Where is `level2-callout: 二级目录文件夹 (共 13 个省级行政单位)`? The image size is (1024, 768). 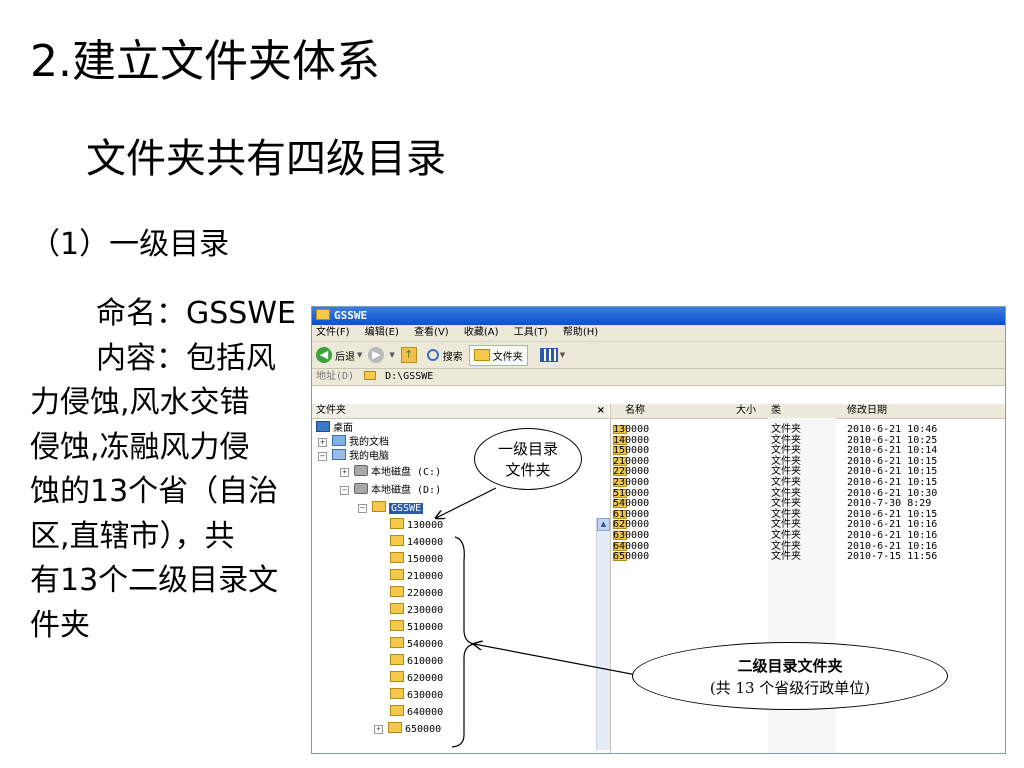
level2-callout: 二级目录文件夹 (共 13 个省级行政单位) is located at coordinates (790, 676).